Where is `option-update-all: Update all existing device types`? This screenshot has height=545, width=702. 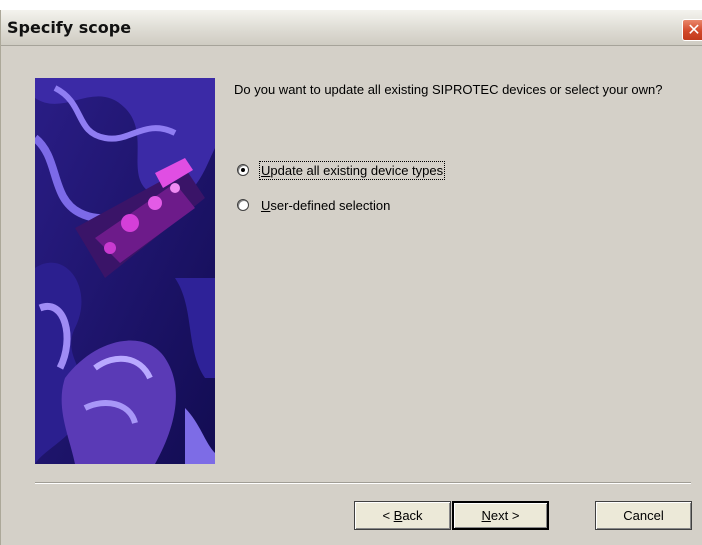
option-update-all: Update all existing device types is located at coordinates (341, 170).